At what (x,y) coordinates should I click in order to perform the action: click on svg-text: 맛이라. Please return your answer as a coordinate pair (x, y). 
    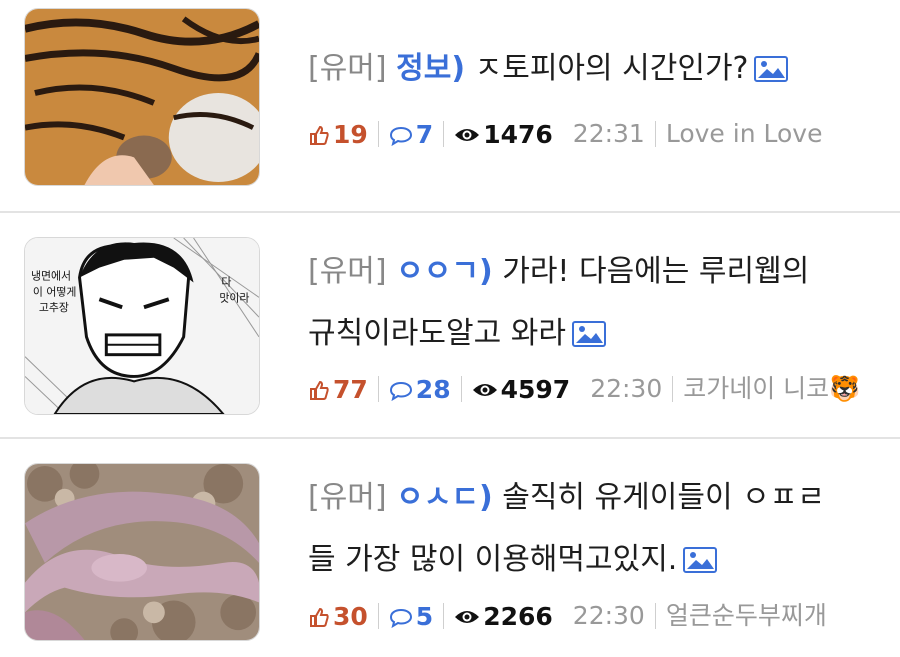
    Looking at the image, I should click on (234, 297).